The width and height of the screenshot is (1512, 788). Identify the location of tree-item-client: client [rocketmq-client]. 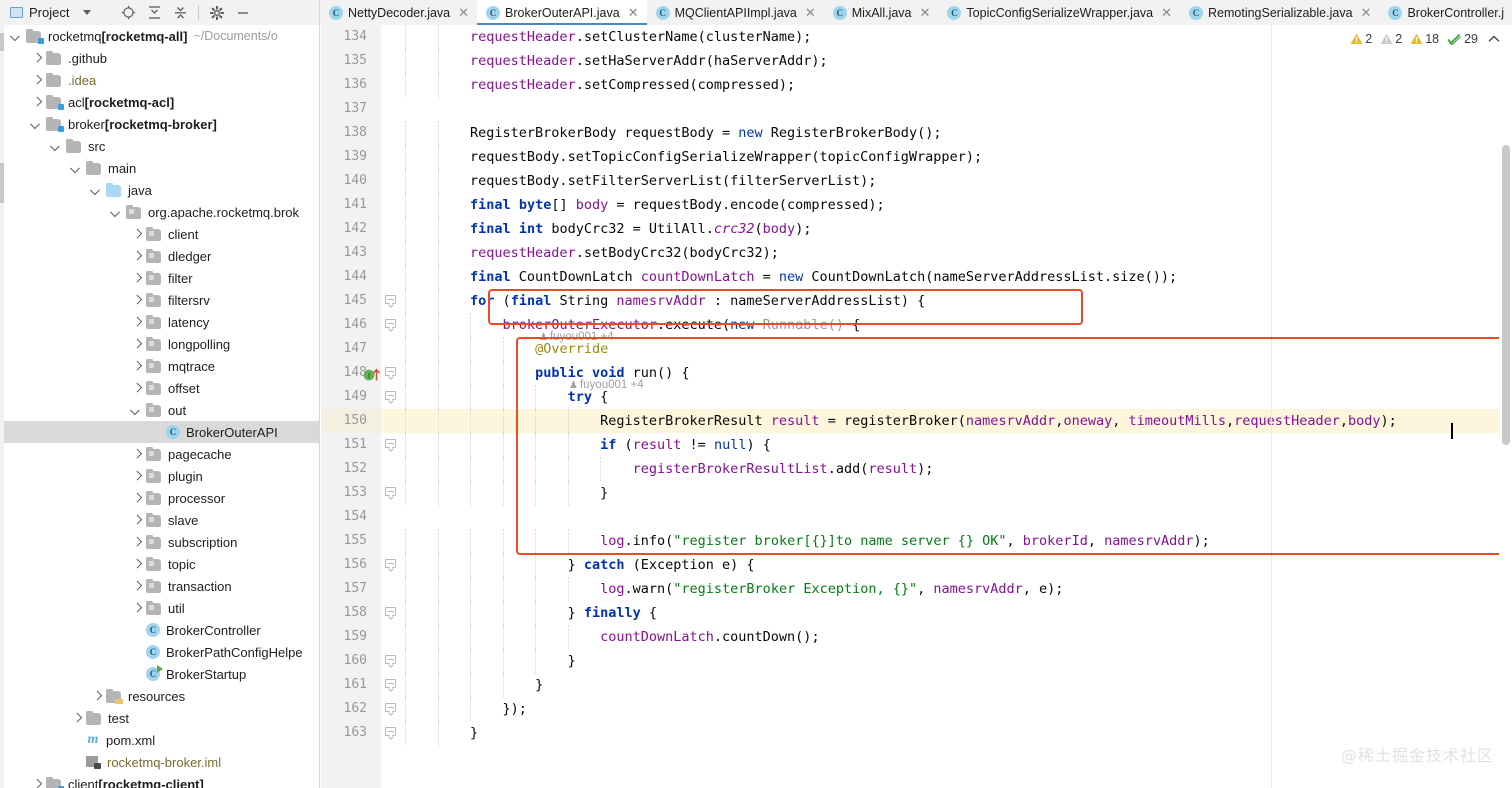
(159, 780).